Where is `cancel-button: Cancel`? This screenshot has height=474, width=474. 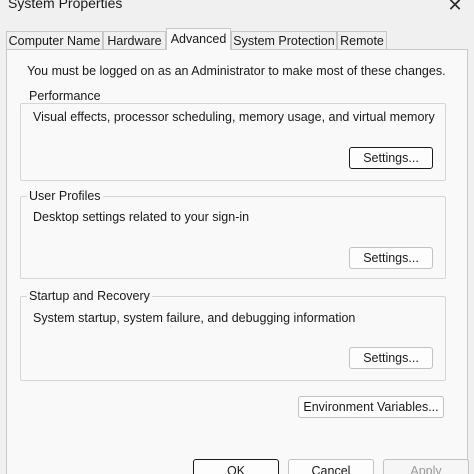 cancel-button: Cancel is located at coordinates (331, 466).